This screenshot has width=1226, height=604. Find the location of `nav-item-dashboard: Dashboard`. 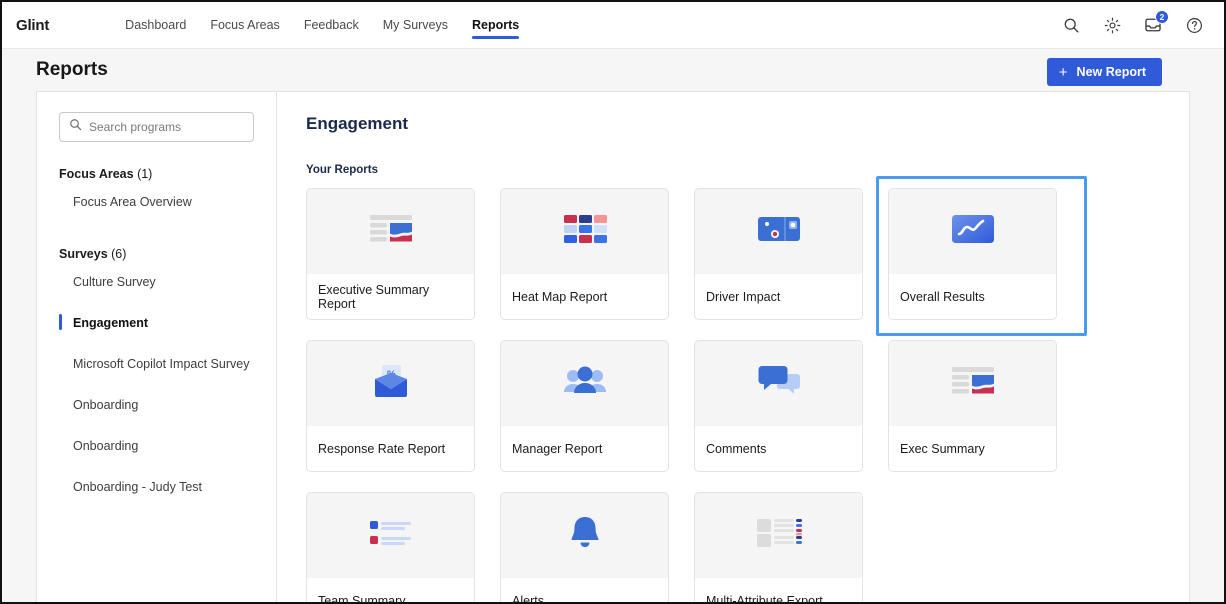

nav-item-dashboard: Dashboard is located at coordinates (155, 25).